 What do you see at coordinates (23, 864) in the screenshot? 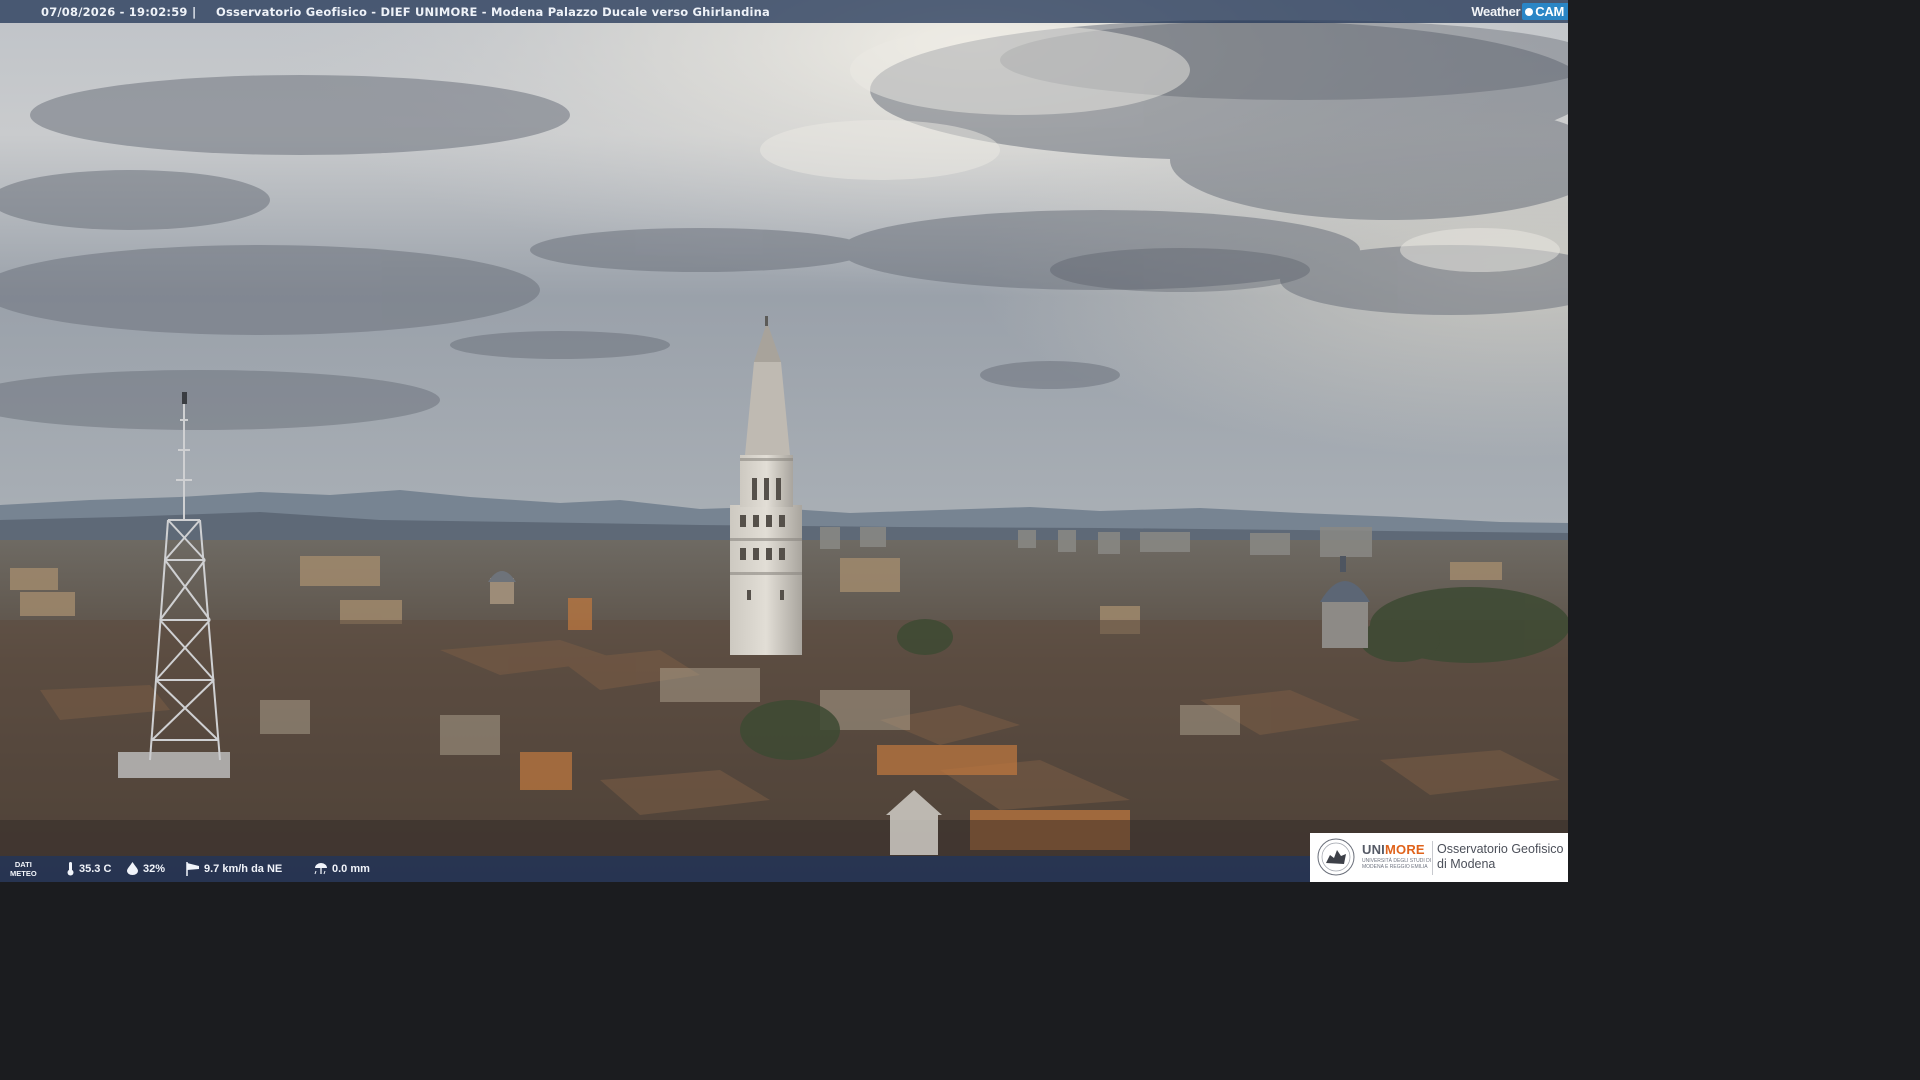
I see `meteo-label-line1: DATI` at bounding box center [23, 864].